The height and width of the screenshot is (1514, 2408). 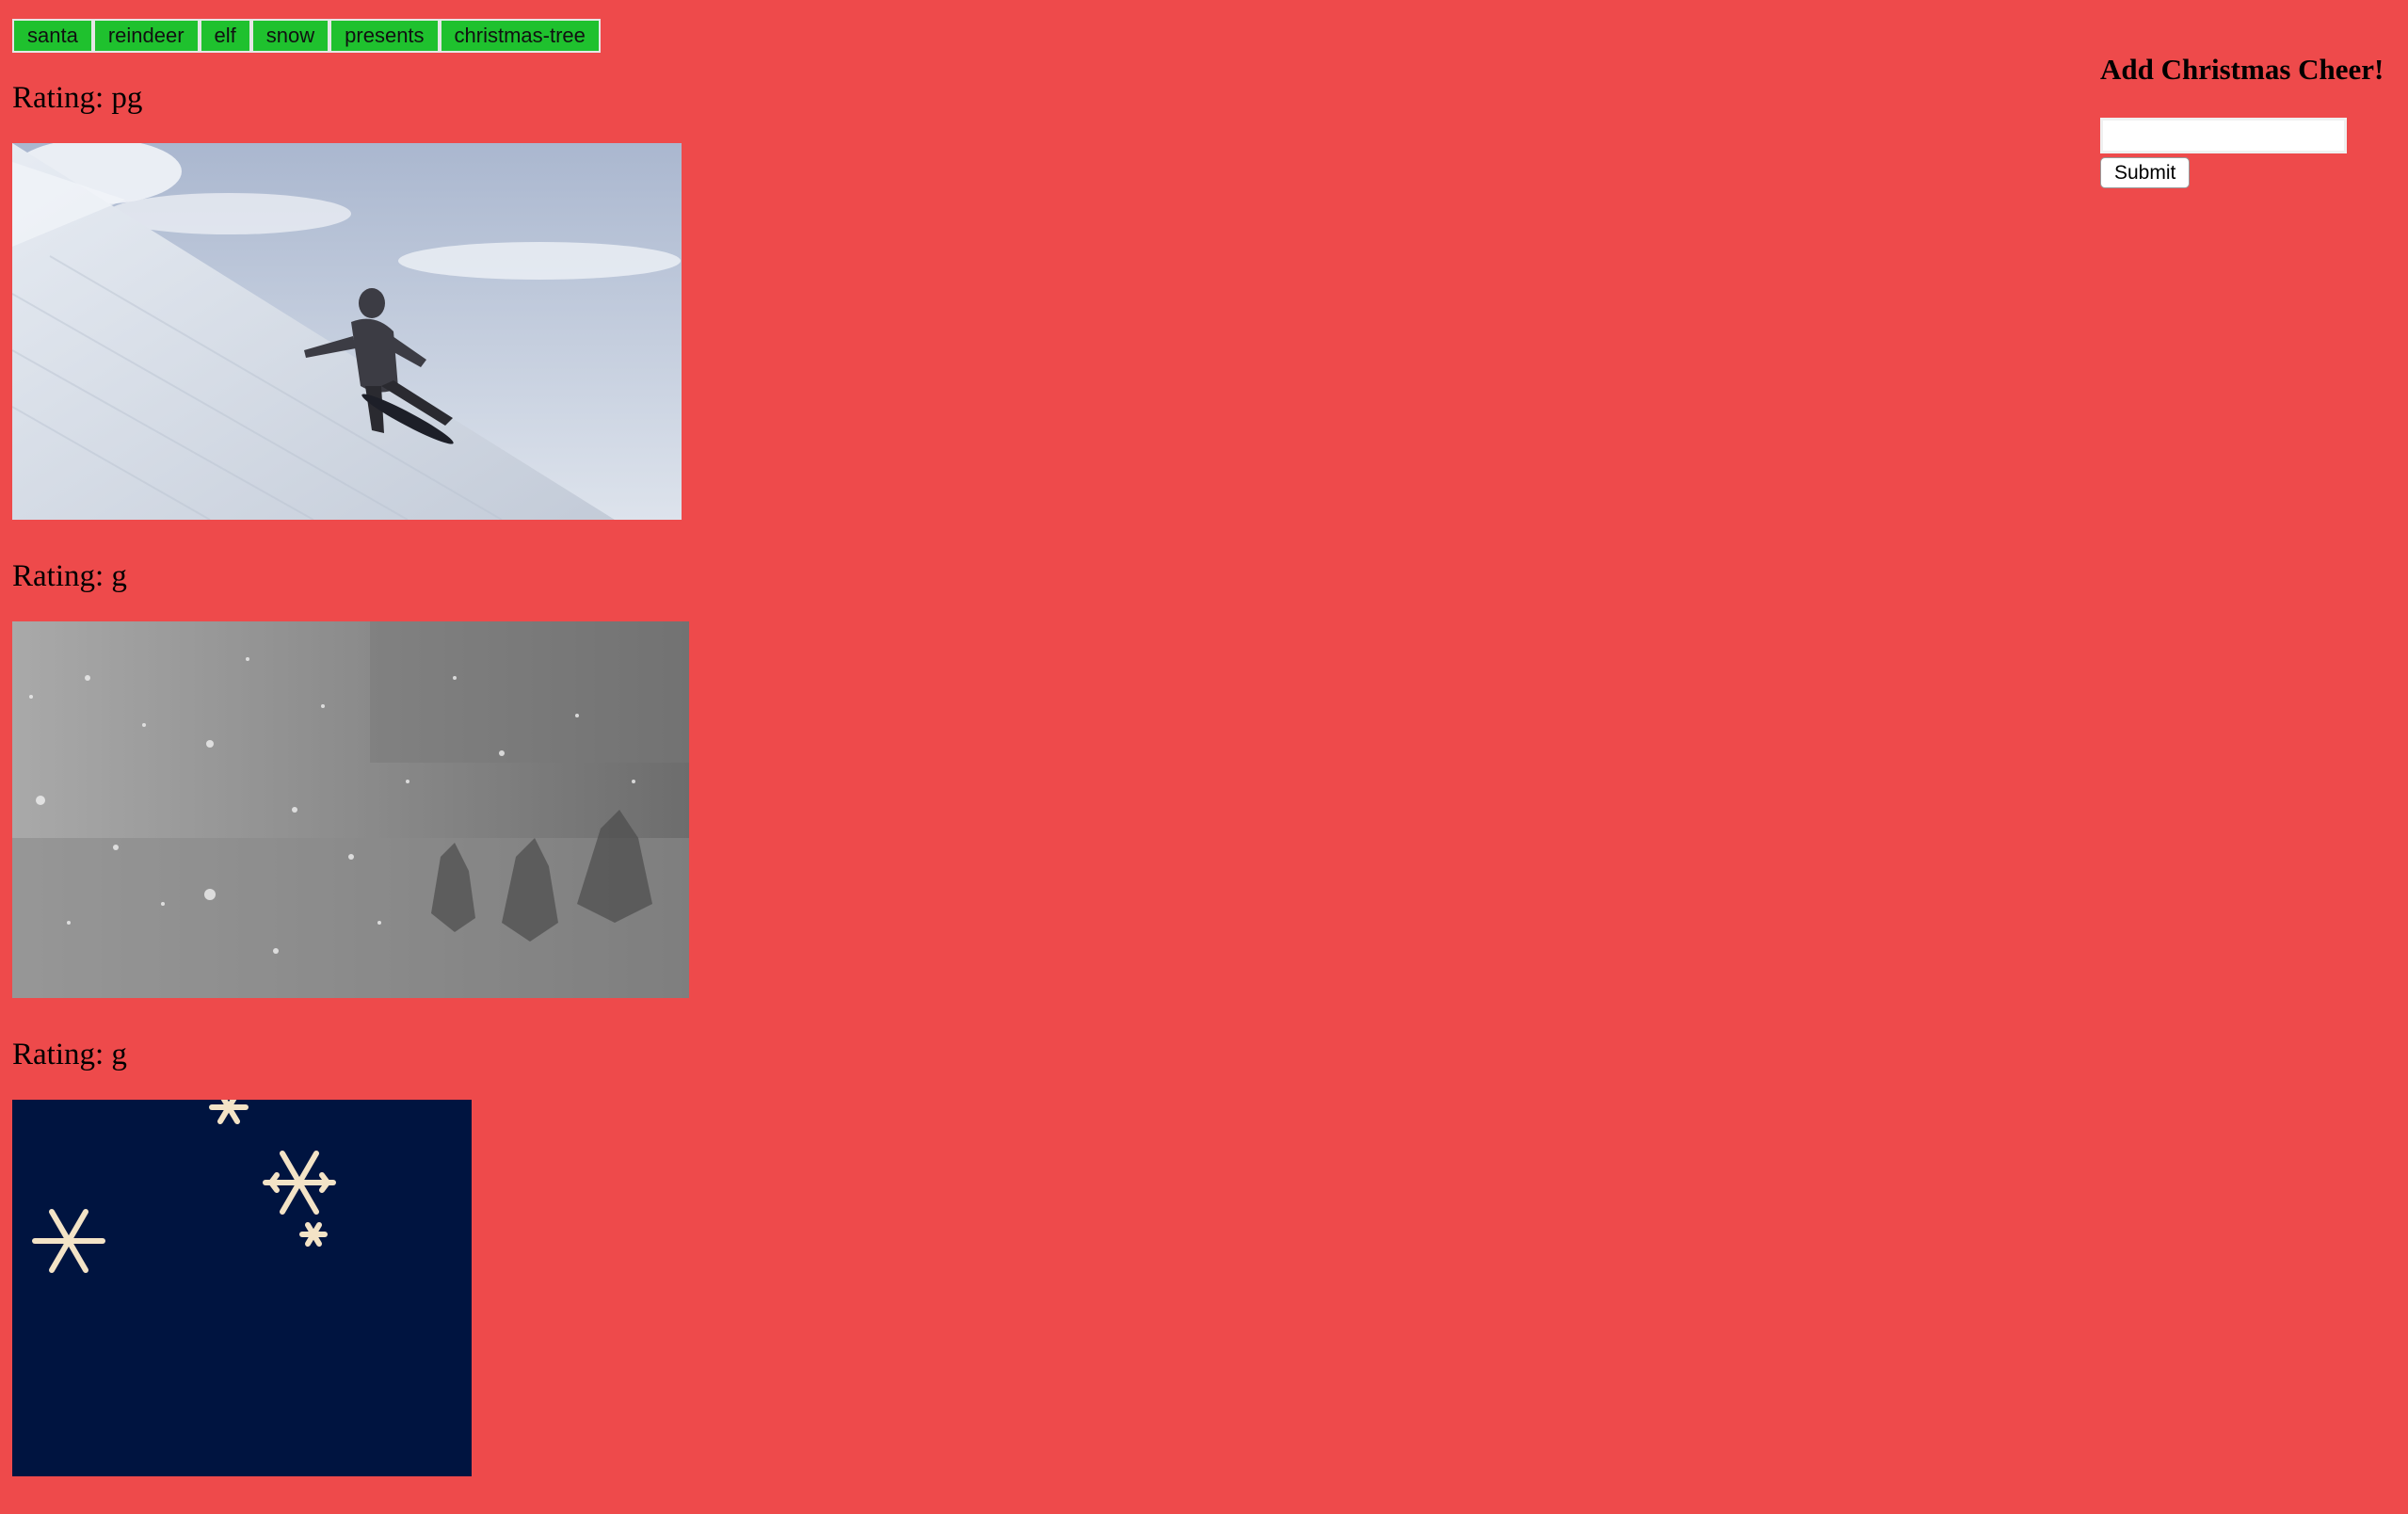 I want to click on add-cheer-form: Add Christmas Cheer! Submit, so click(x=2250, y=120).